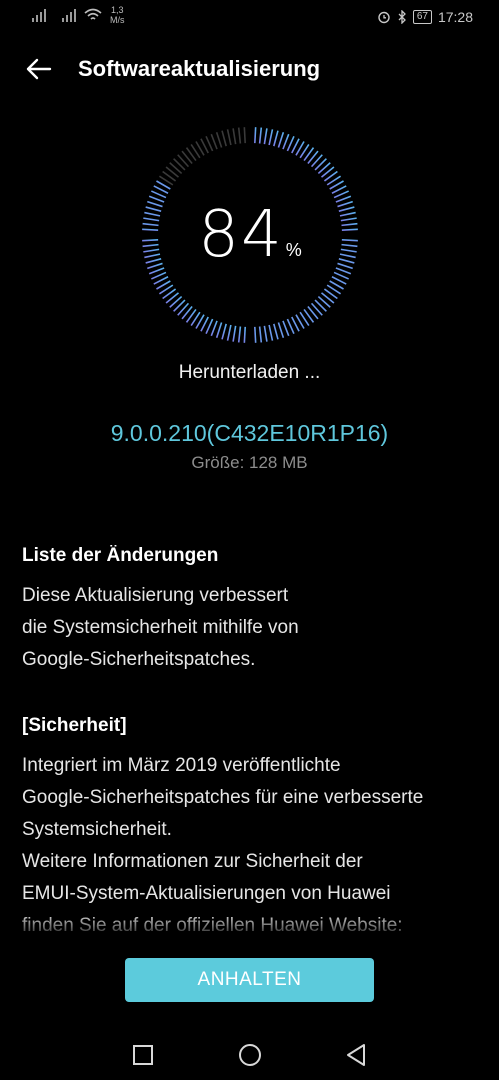 This screenshot has width=499, height=1080. I want to click on security-heading: [Sicherheit], so click(74, 725).